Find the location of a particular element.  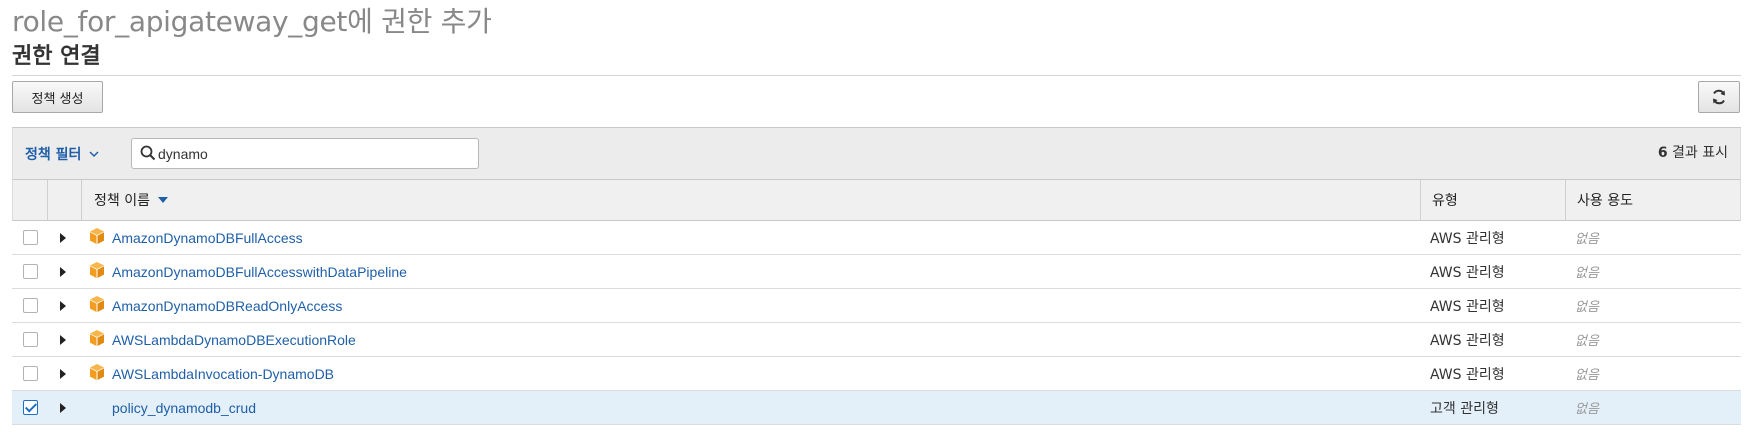

table-row: policy_dynamodb_crud 고객 관리형 없음 is located at coordinates (876, 408).